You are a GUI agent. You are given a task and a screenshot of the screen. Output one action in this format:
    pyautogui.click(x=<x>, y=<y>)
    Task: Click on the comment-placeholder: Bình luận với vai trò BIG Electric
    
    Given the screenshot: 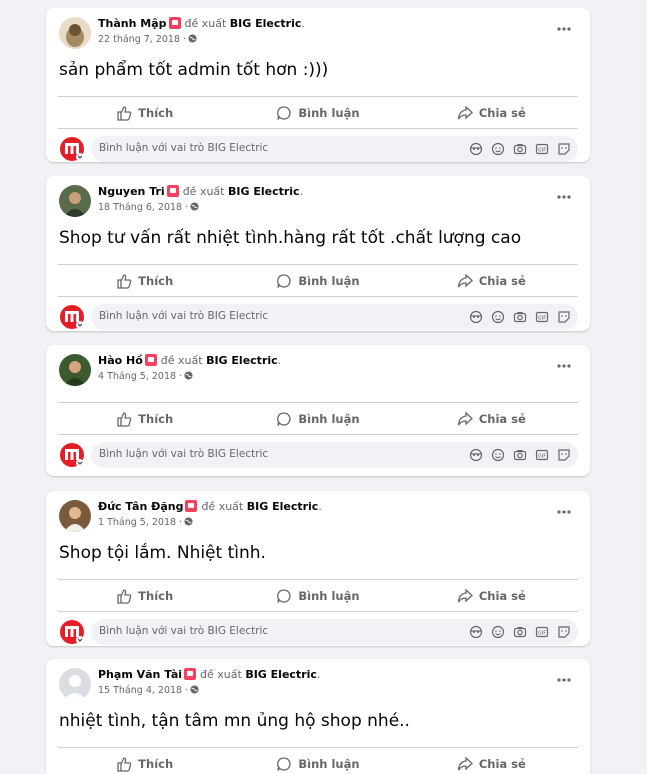 What is the action you would take?
    pyautogui.click(x=184, y=631)
    